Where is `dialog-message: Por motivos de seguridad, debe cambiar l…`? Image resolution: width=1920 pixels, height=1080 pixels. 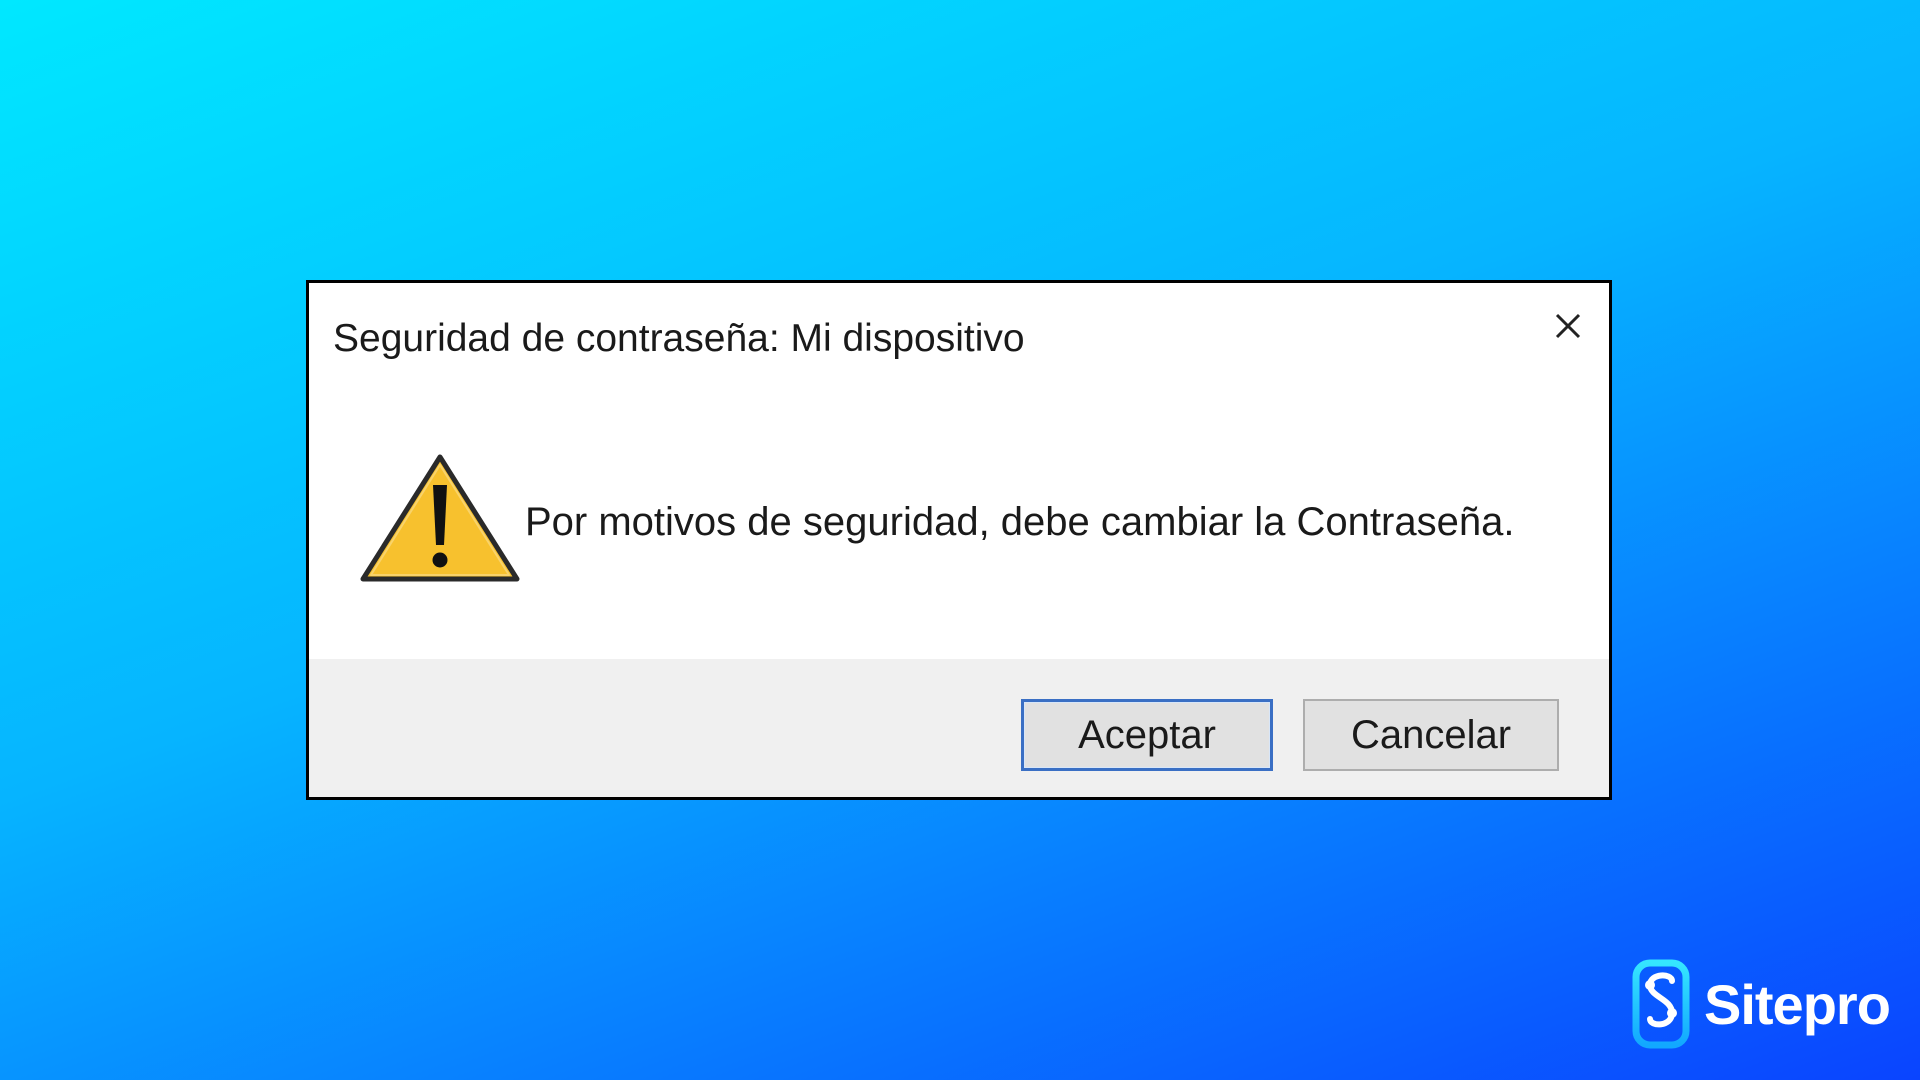
dialog-message: Por motivos de seguridad, debe cambiar l… is located at coordinates (1020, 522).